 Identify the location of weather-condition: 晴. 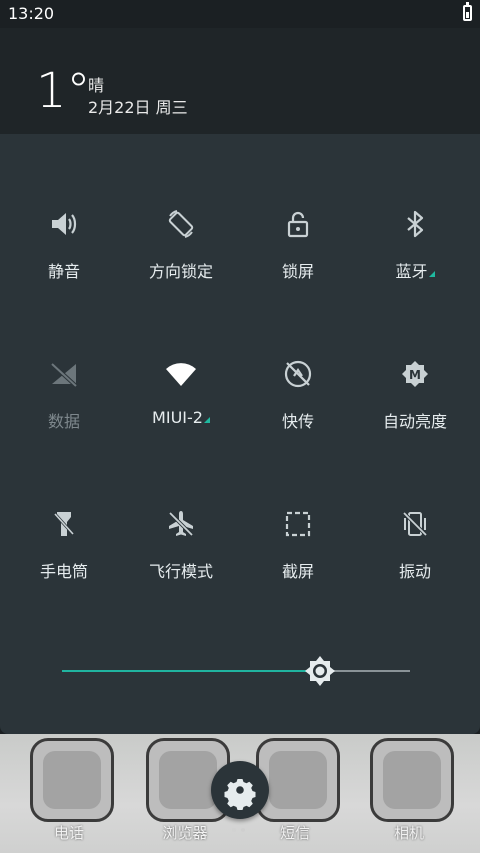
(96, 85).